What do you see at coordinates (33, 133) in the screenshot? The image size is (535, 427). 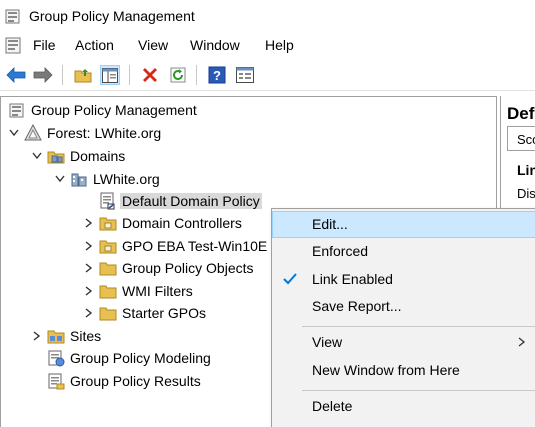 I see `forest-icon` at bounding box center [33, 133].